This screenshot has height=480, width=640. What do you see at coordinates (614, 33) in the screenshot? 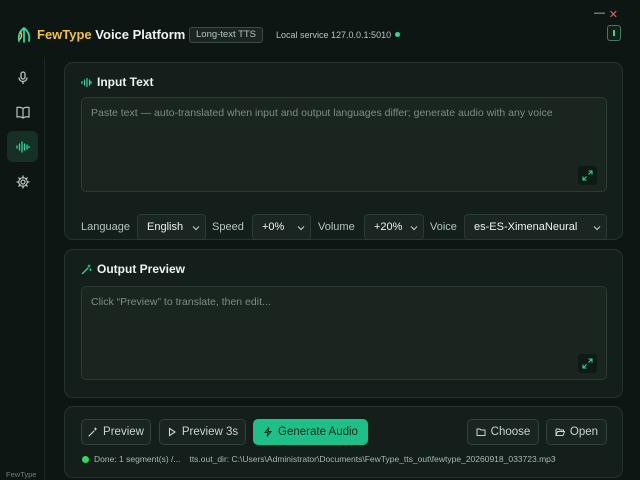
I see `panel-toggle-button` at bounding box center [614, 33].